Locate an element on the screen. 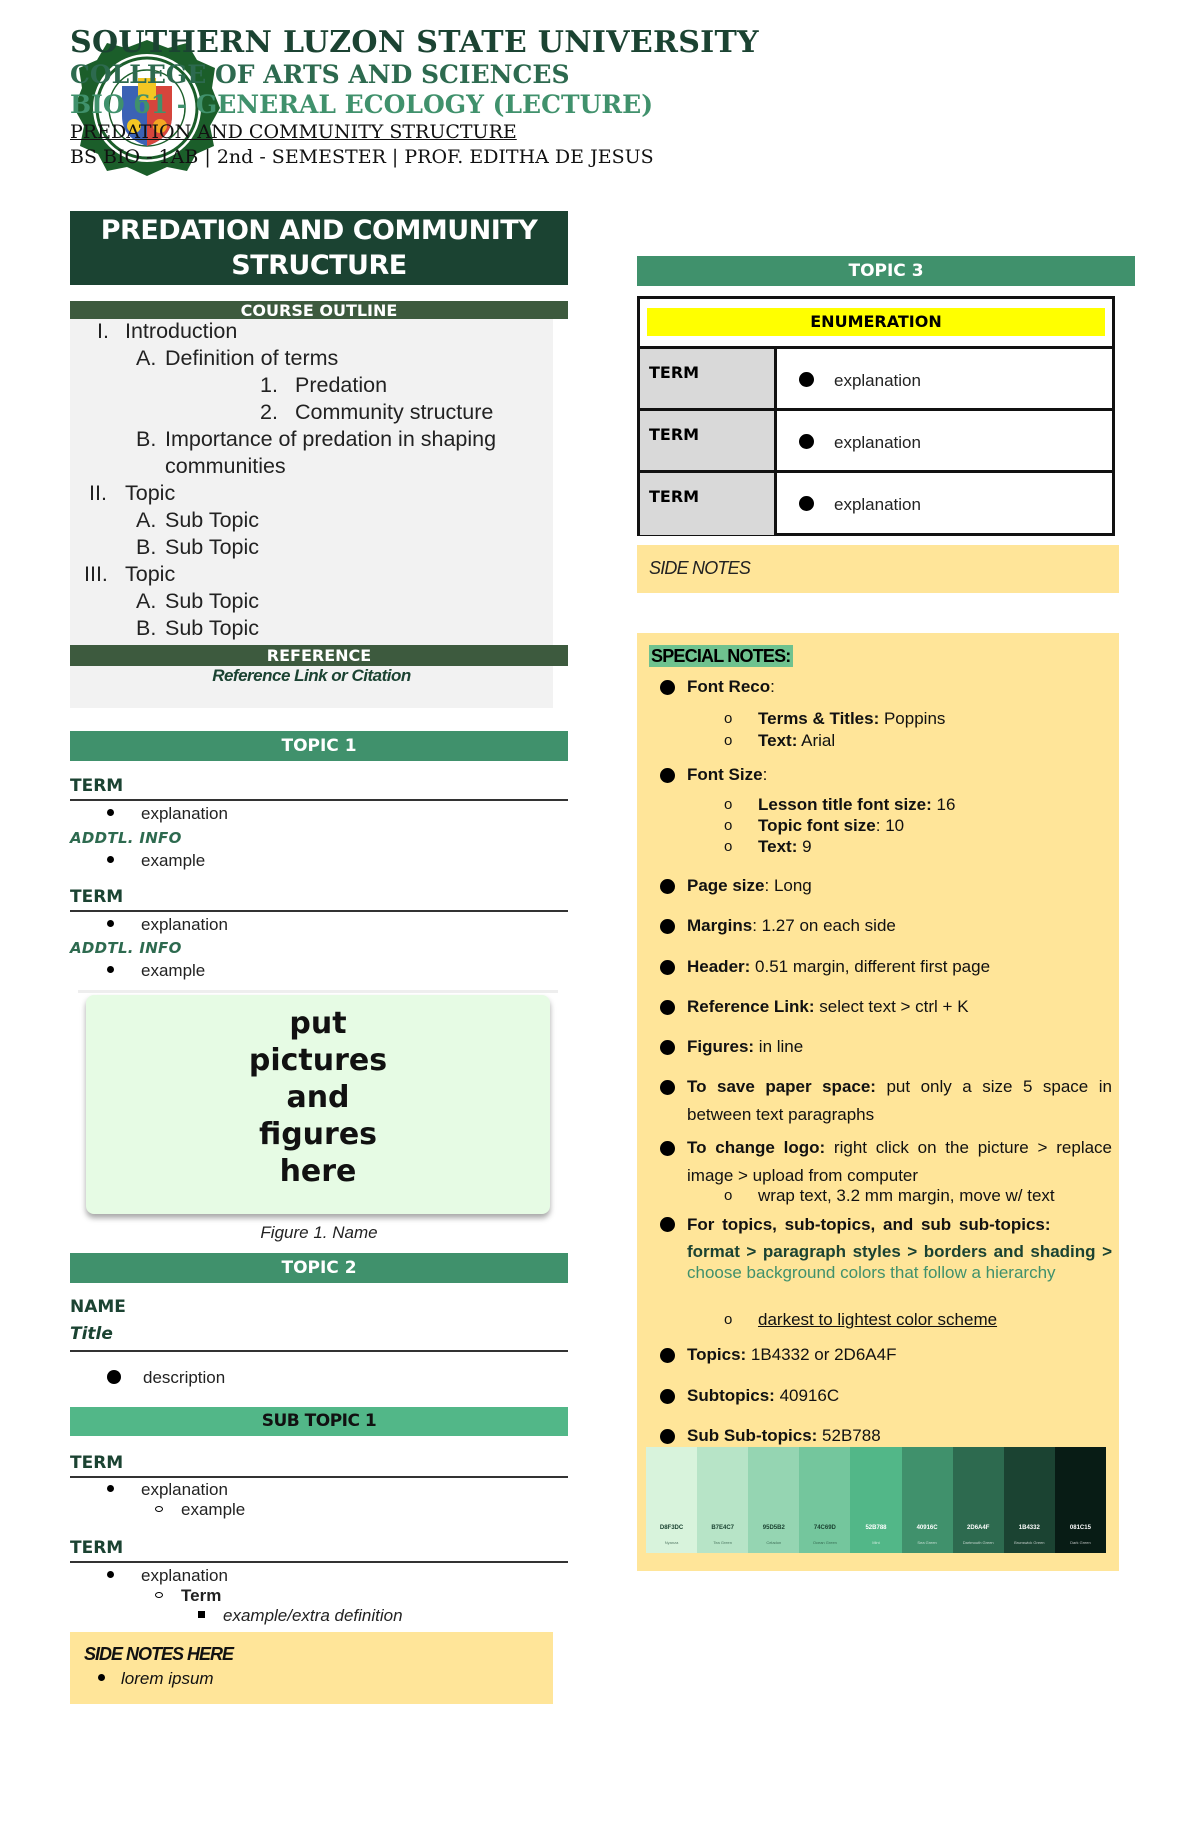 The height and width of the screenshot is (1835, 1200). palette-swatch-hex: 74C69D is located at coordinates (824, 1528).